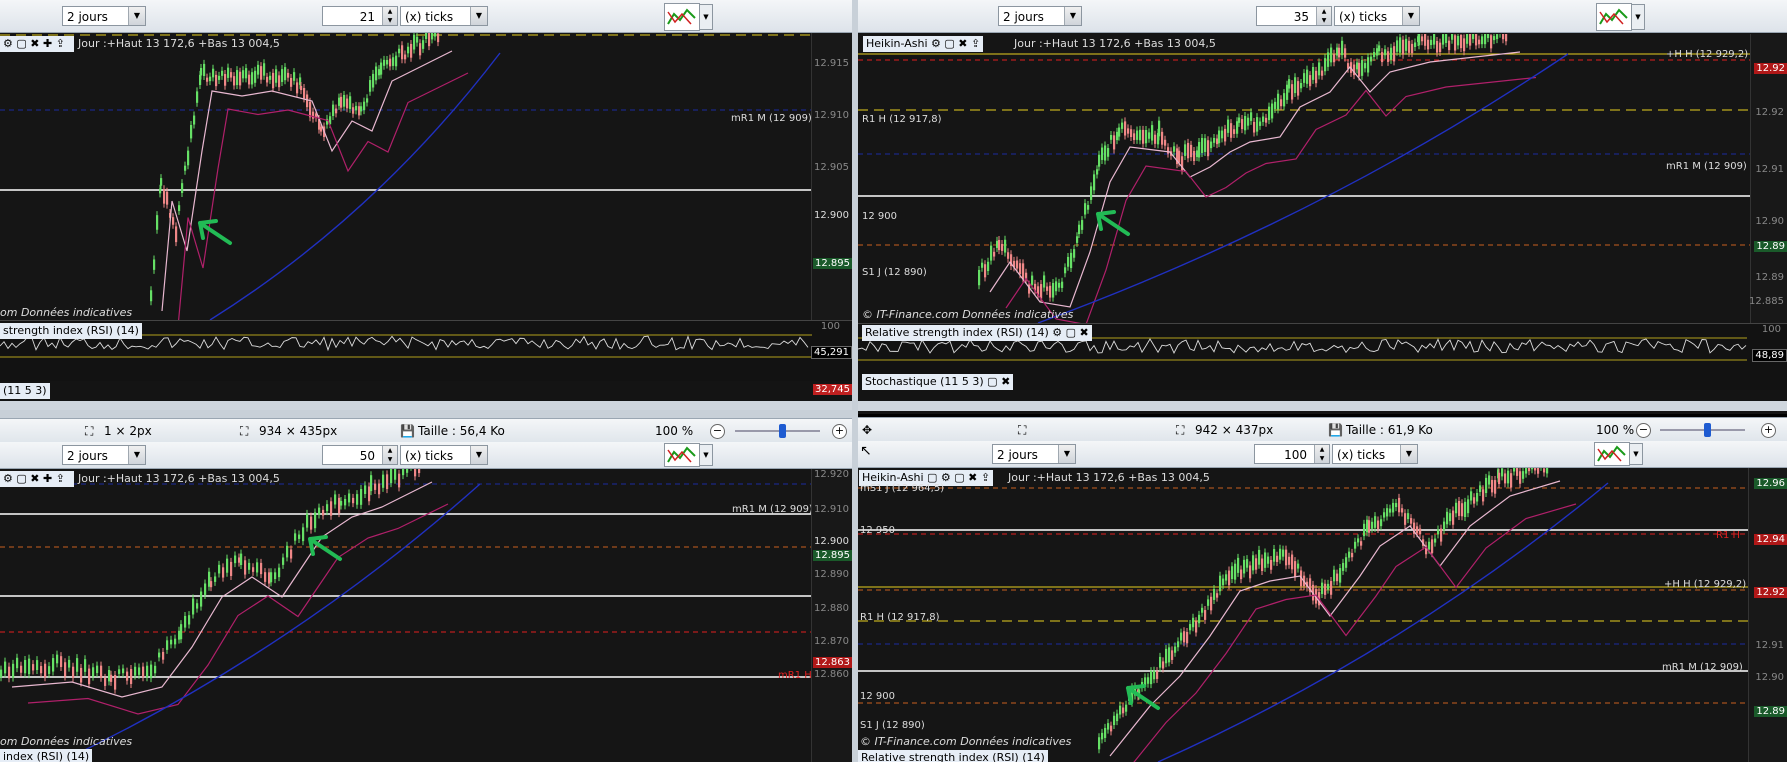  I want to click on day-range-label: Jour :+Haut 13 172,6 +Bas 13 004,5, so click(1109, 477).